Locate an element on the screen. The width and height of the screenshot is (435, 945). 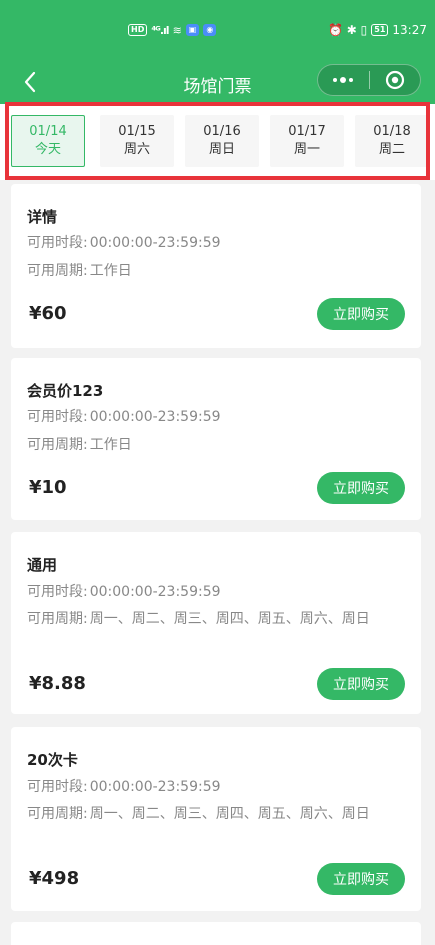
date-tab-day: 周日 is located at coordinates (221, 149).